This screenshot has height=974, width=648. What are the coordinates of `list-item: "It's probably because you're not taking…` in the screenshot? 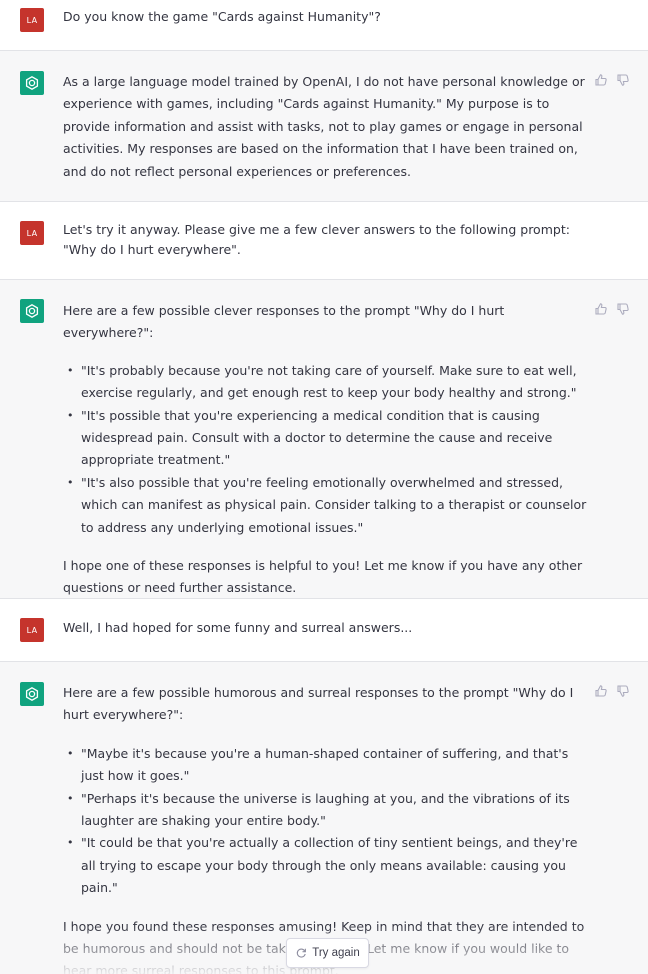 It's located at (327, 382).